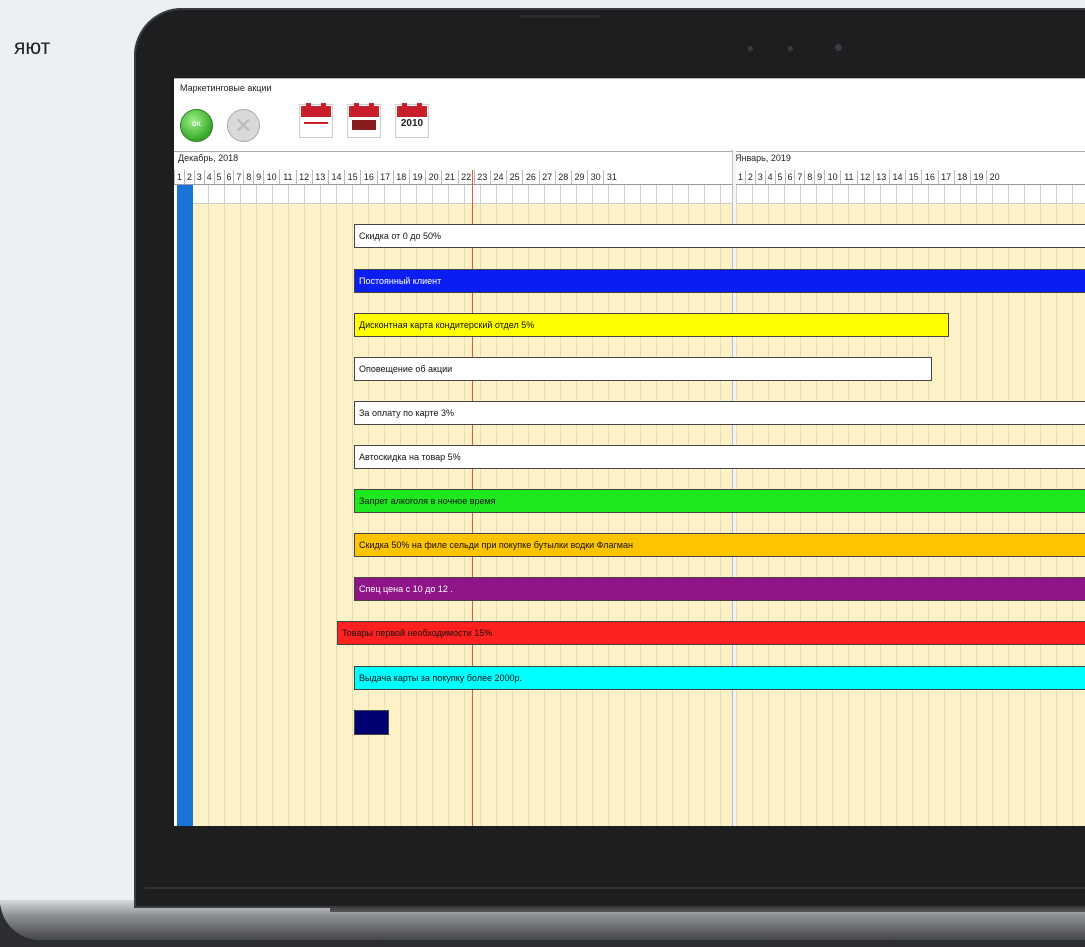  Describe the element at coordinates (734, 488) in the screenshot. I see `month-divider` at that location.